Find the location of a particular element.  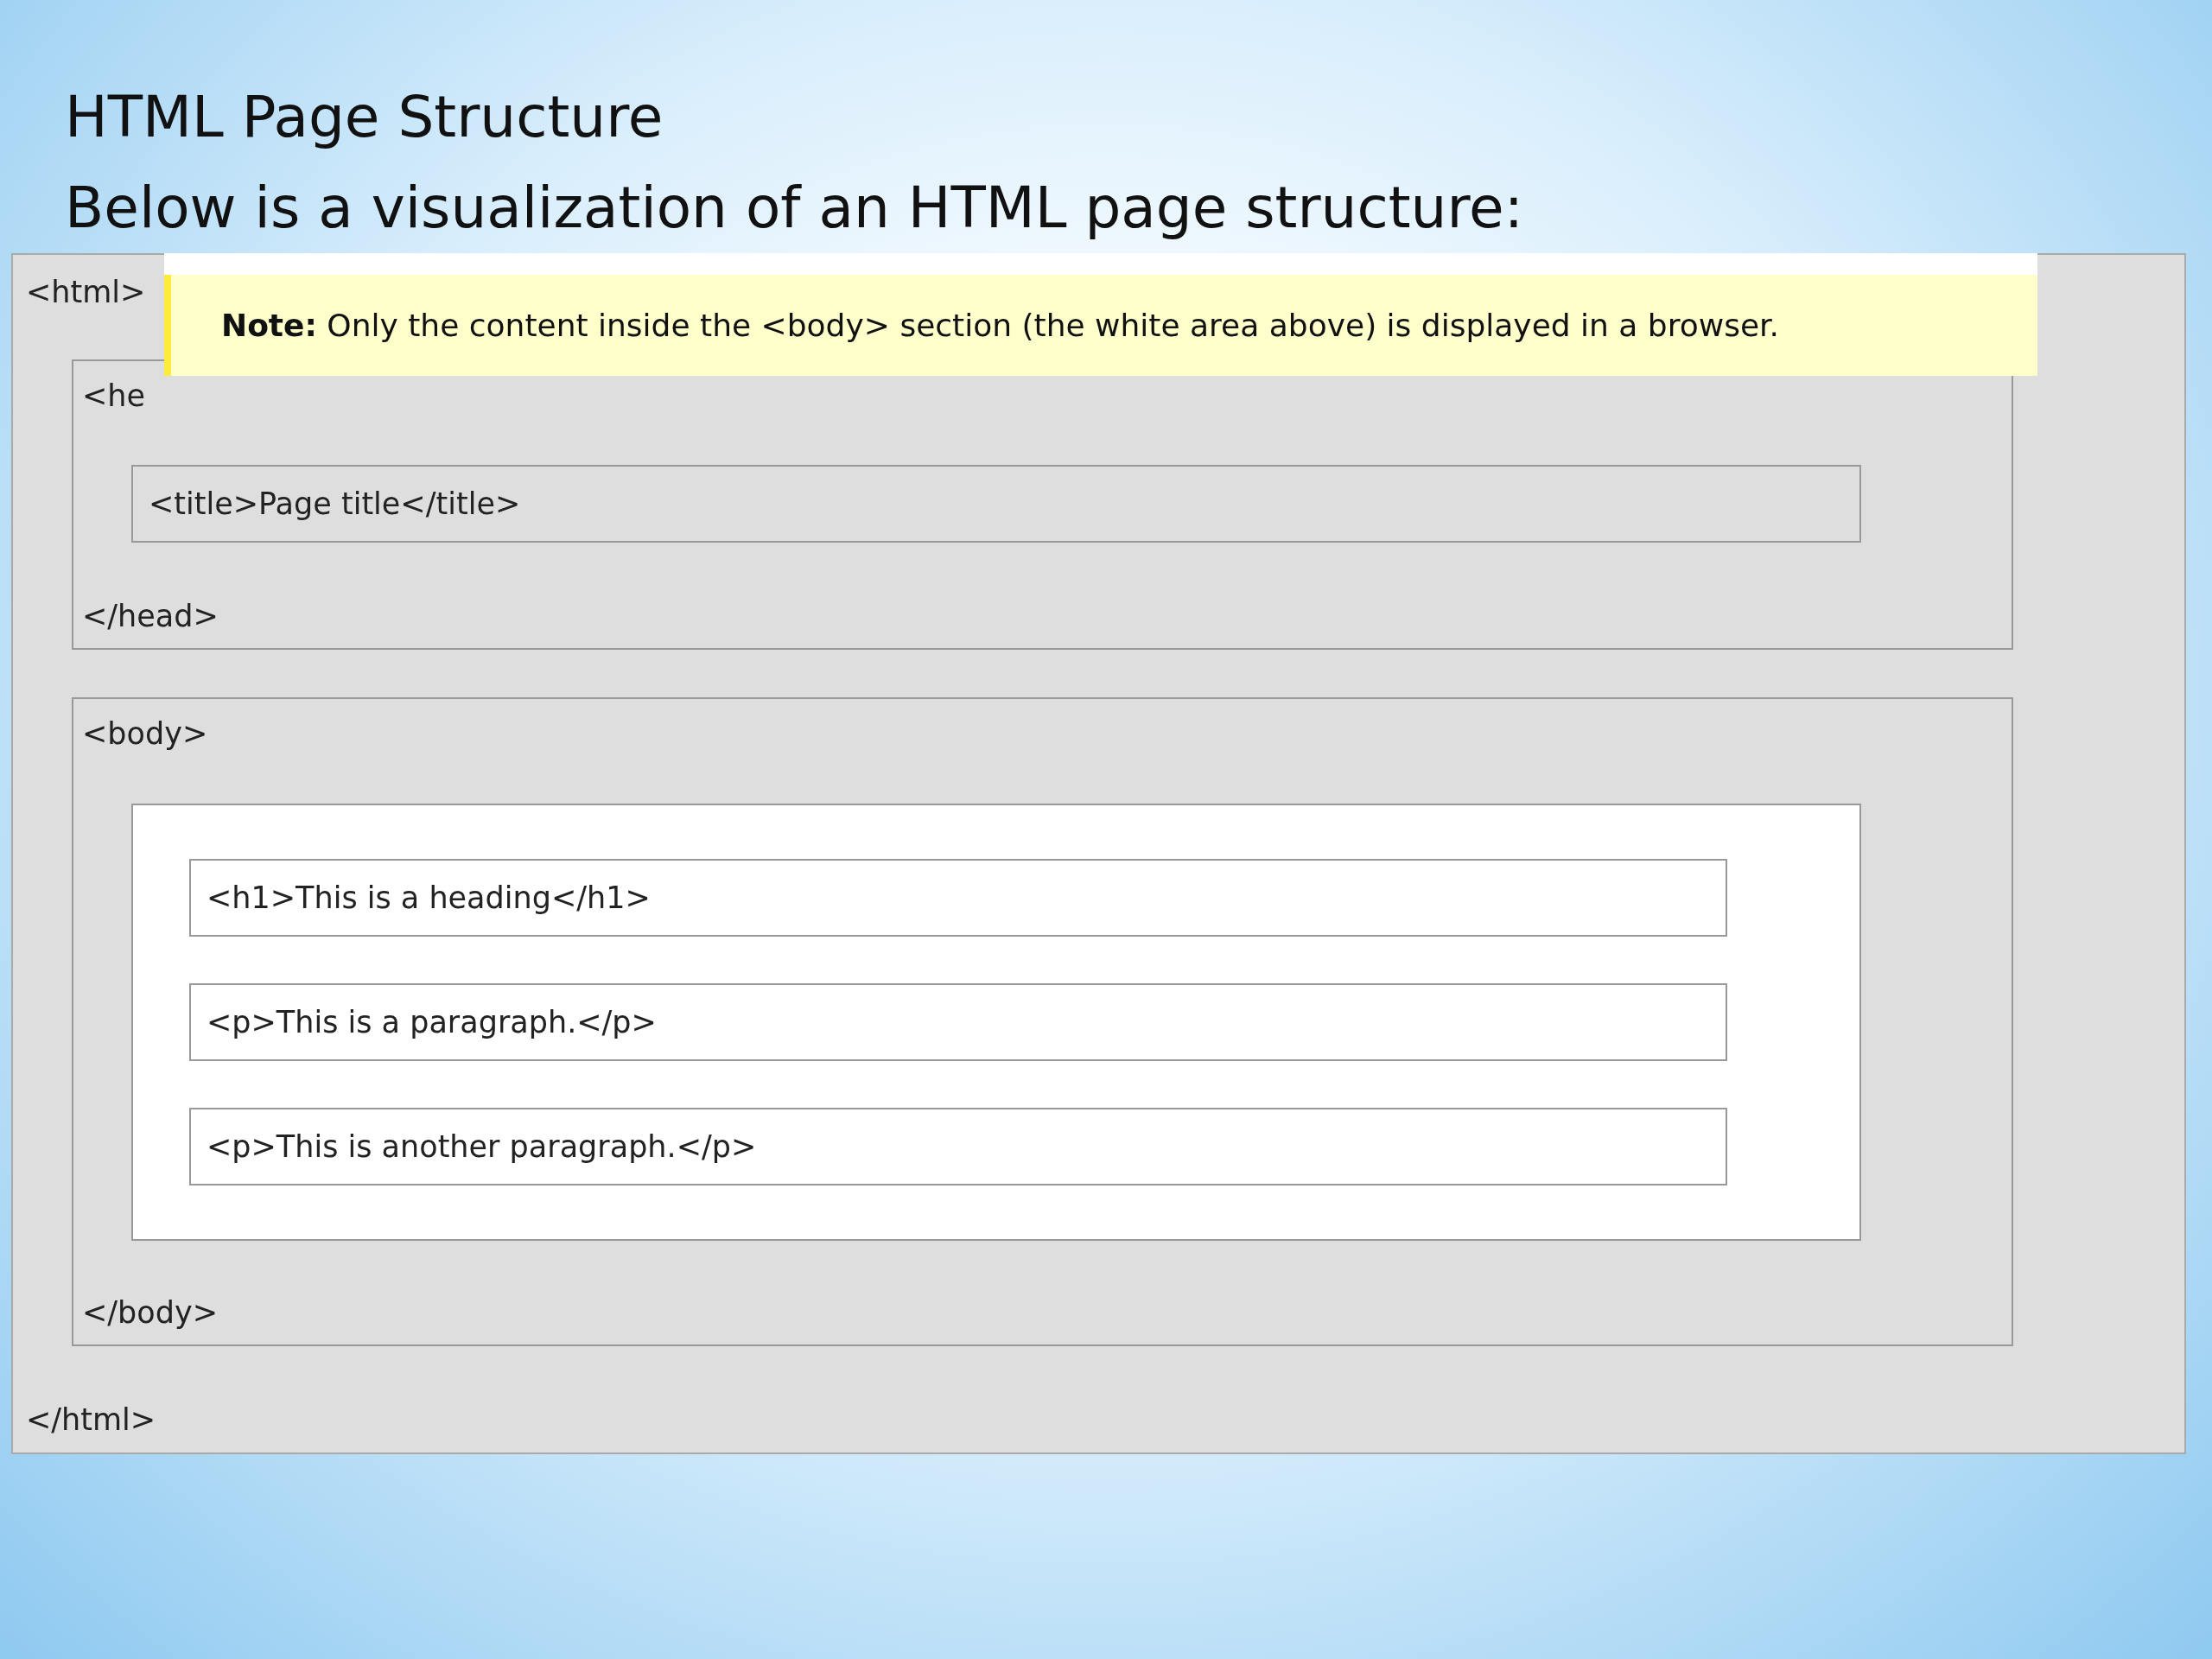

head-close-tag: </head> is located at coordinates (150, 616).